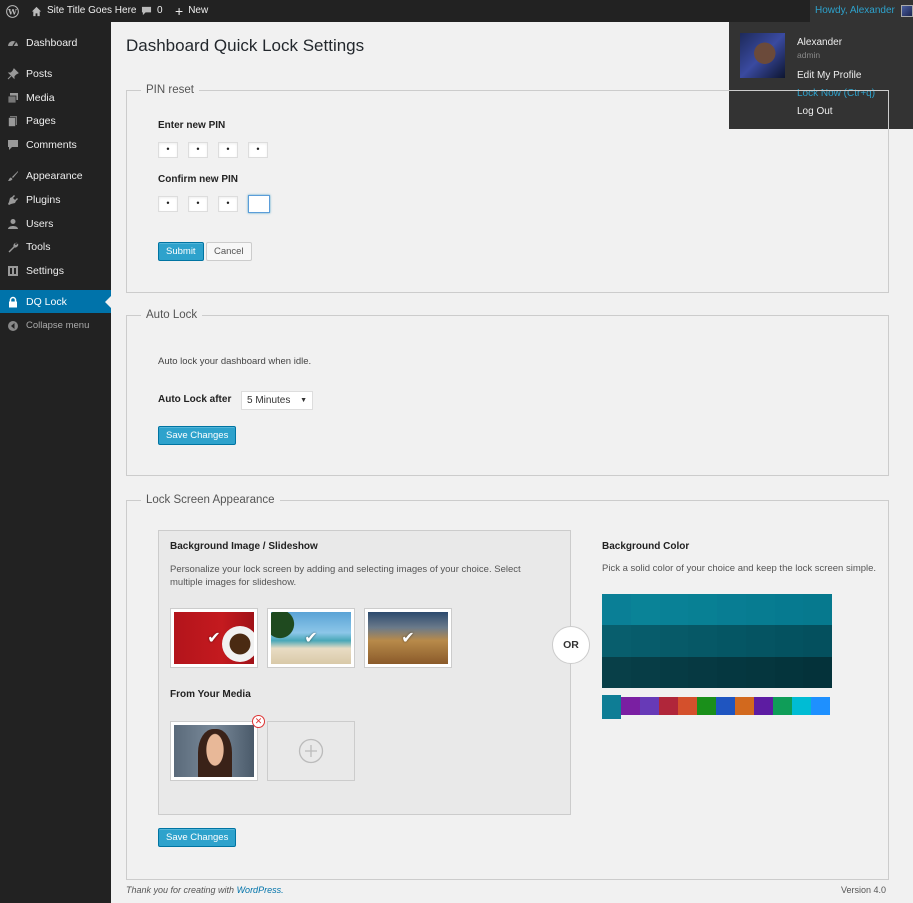 The width and height of the screenshot is (913, 903). Describe the element at coordinates (170, 90) in the screenshot. I see `pin-reset-legend: PIN reset` at that location.